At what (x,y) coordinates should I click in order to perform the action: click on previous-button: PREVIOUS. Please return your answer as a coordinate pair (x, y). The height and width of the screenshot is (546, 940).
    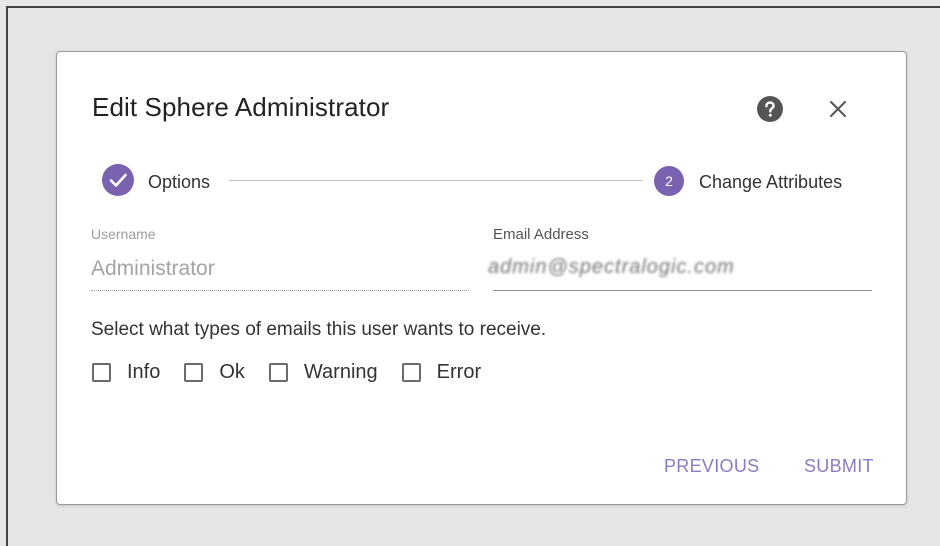
    Looking at the image, I should click on (711, 466).